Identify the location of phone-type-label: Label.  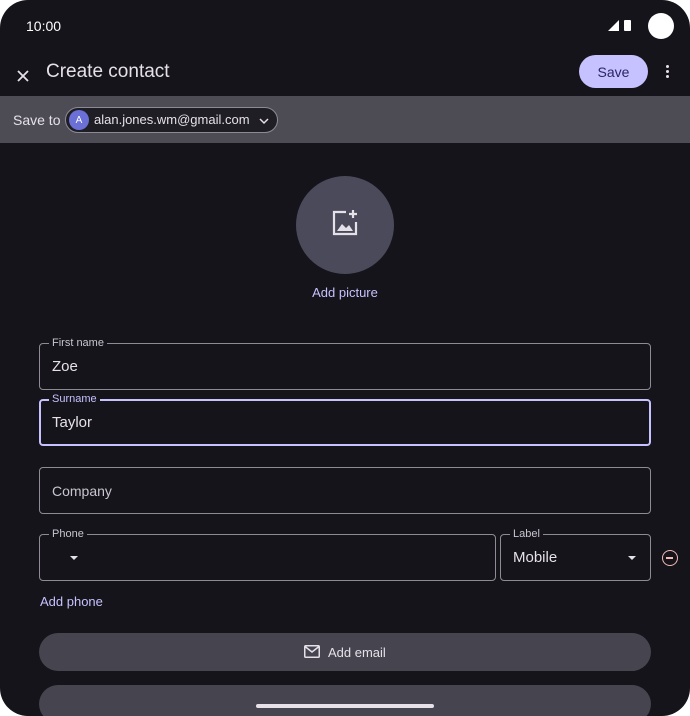
(526, 534).